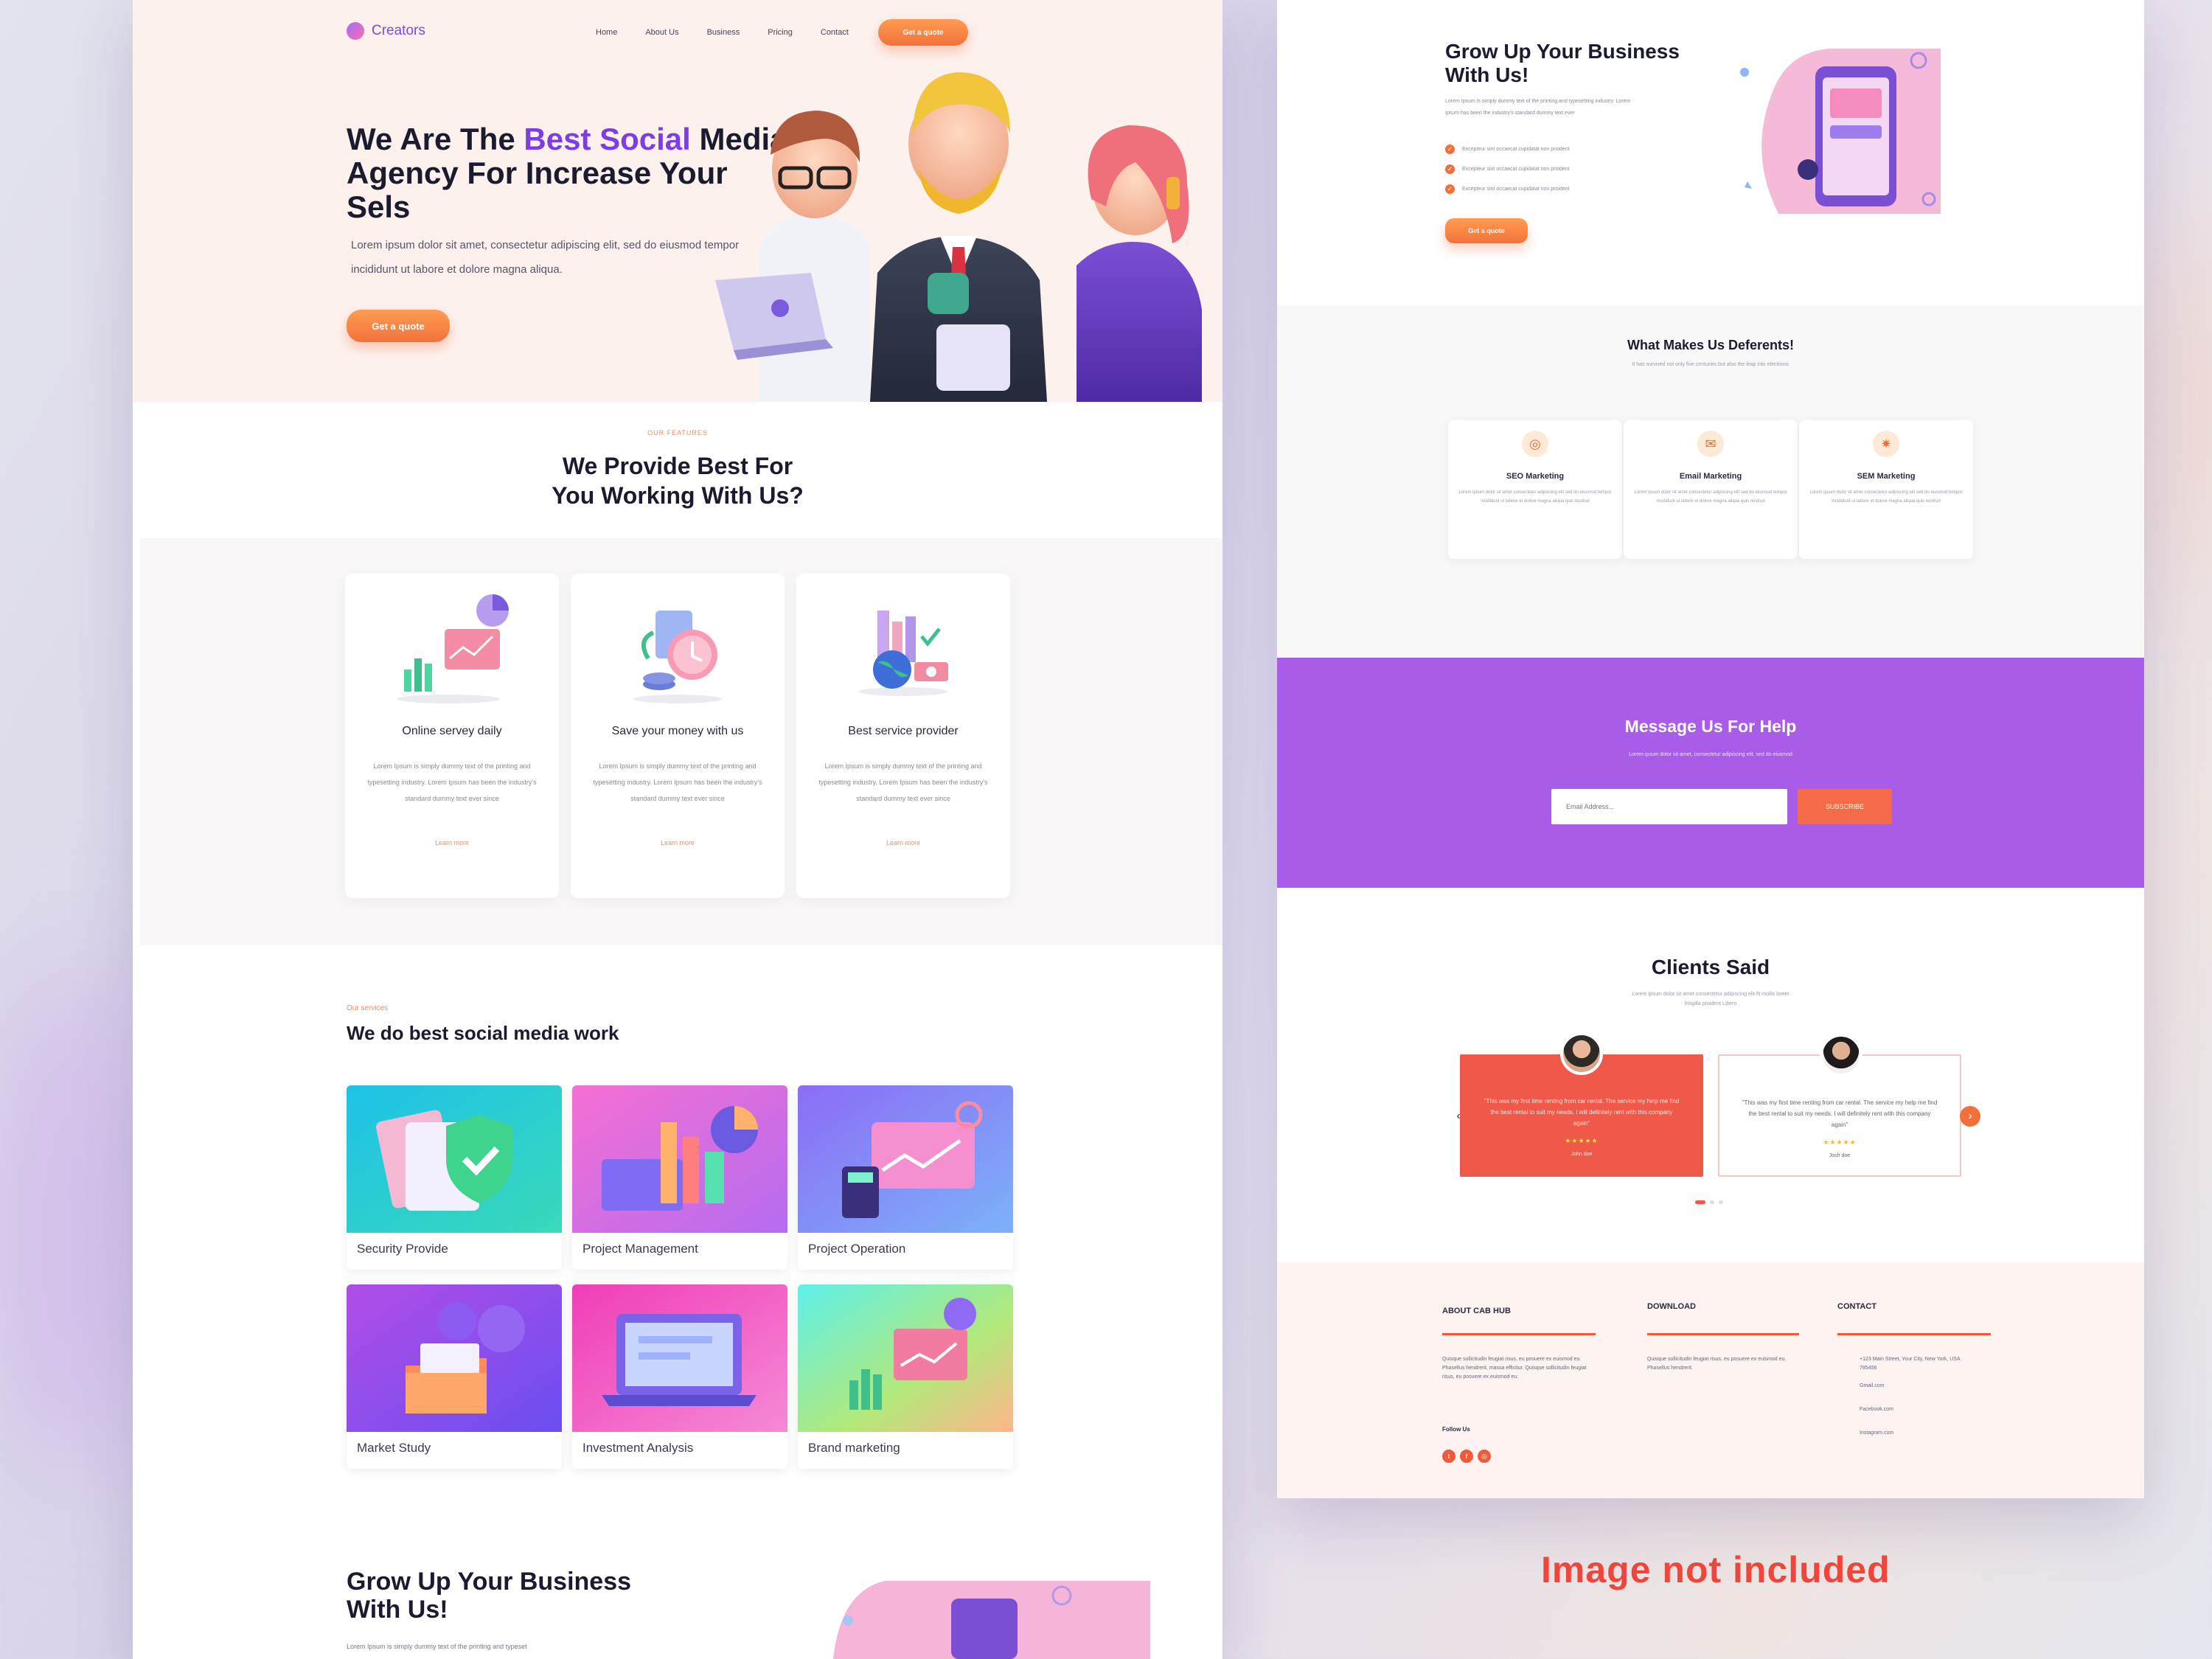 The width and height of the screenshot is (2212, 1659). What do you see at coordinates (1876, 1409) in the screenshot?
I see `footer-link-facebook: Facebook.com` at bounding box center [1876, 1409].